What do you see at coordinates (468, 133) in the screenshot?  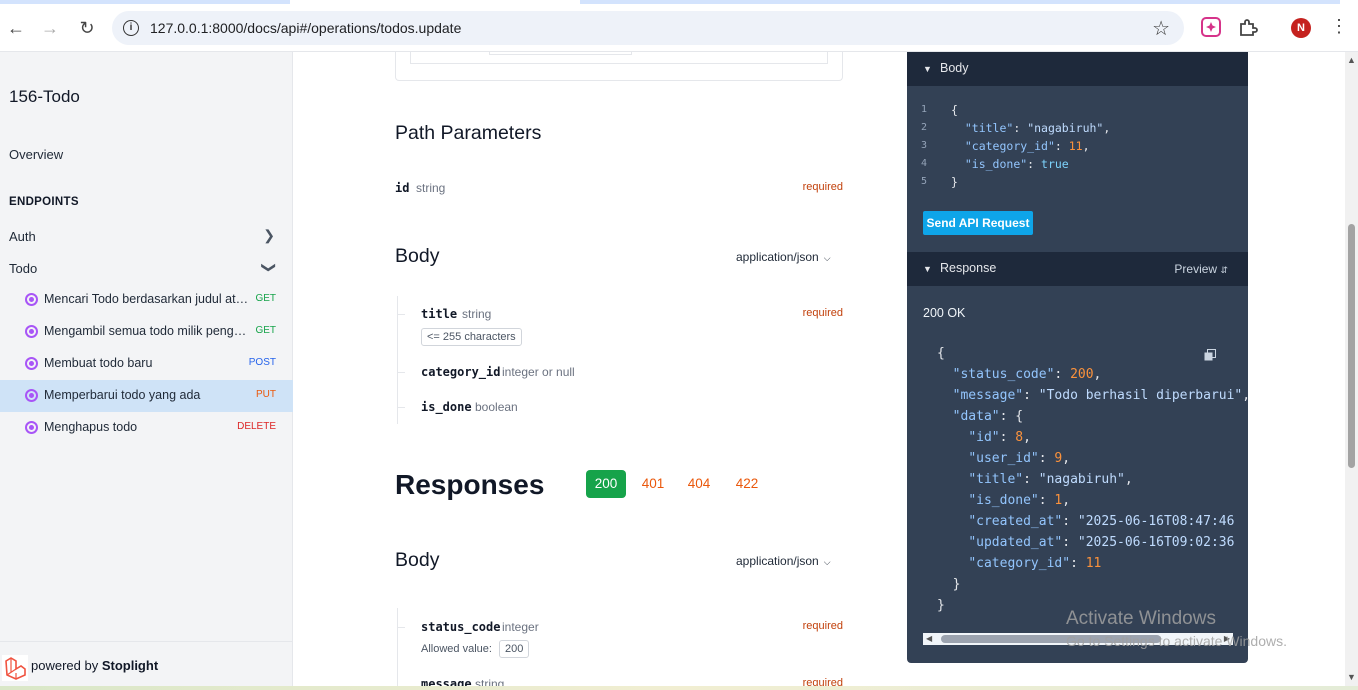 I see `path-parameters-heading: Path Parameters` at bounding box center [468, 133].